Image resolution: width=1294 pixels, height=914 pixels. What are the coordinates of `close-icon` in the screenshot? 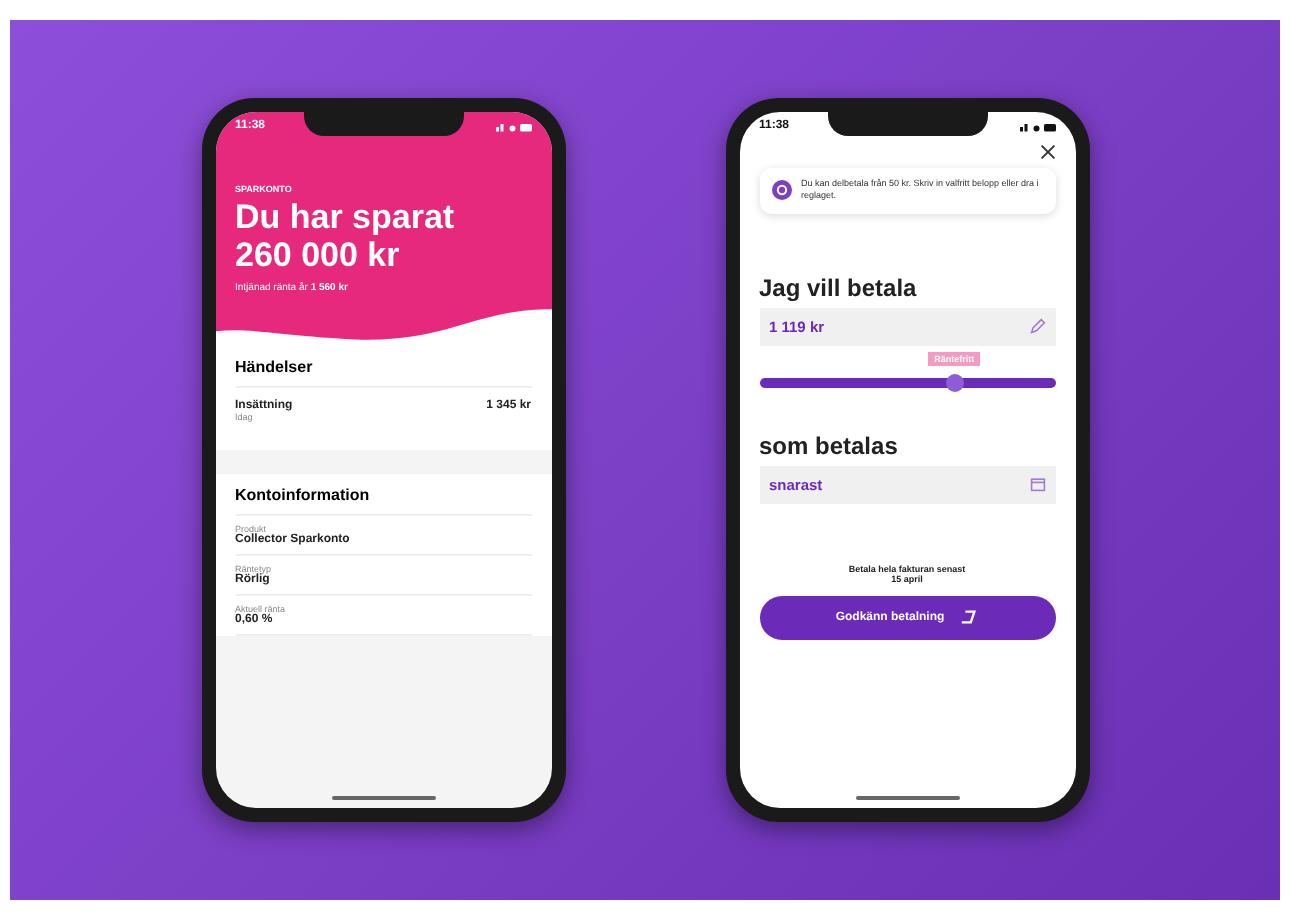 It's located at (1047, 152).